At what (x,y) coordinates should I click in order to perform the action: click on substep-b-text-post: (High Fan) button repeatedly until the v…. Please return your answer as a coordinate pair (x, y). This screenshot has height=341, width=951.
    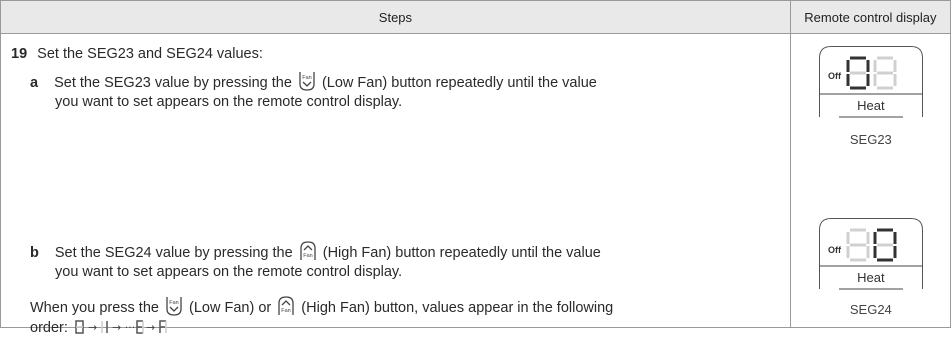
    Looking at the image, I should click on (461, 253).